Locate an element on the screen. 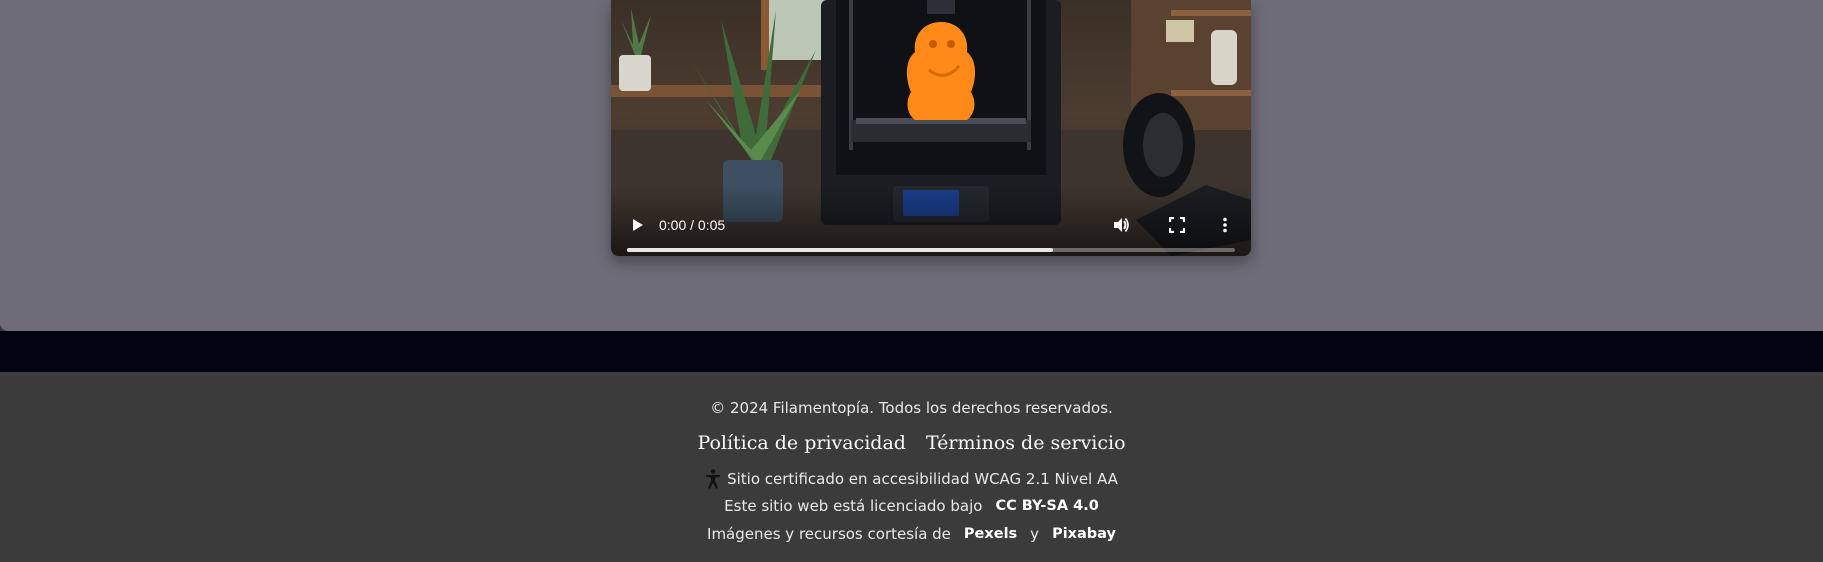  license-link: CC BY-SA 4.0 is located at coordinates (1046, 506).